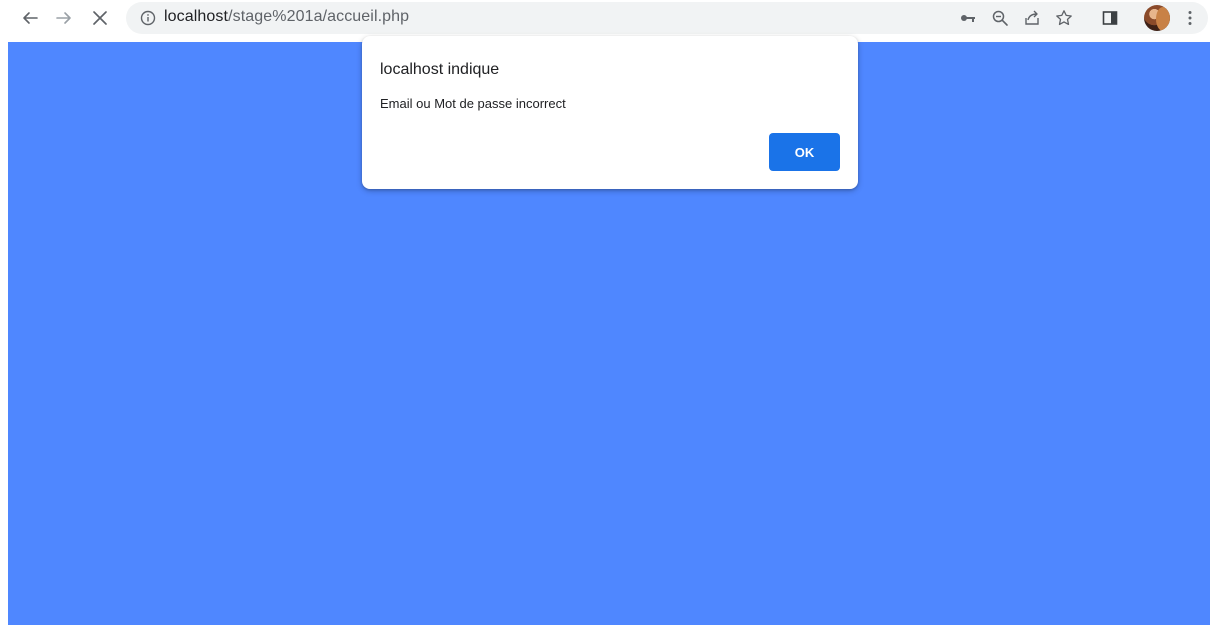 The image size is (1210, 625). I want to click on info-icon, so click(148, 18).